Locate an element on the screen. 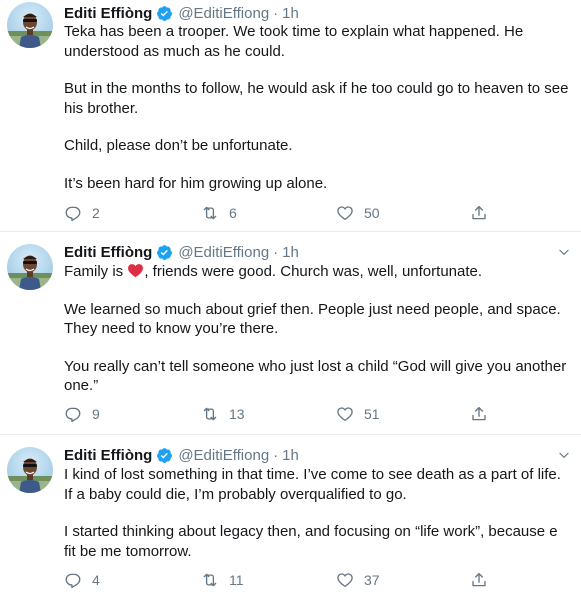 The image size is (581, 594). family-text-prefix: Family is is located at coordinates (96, 271).